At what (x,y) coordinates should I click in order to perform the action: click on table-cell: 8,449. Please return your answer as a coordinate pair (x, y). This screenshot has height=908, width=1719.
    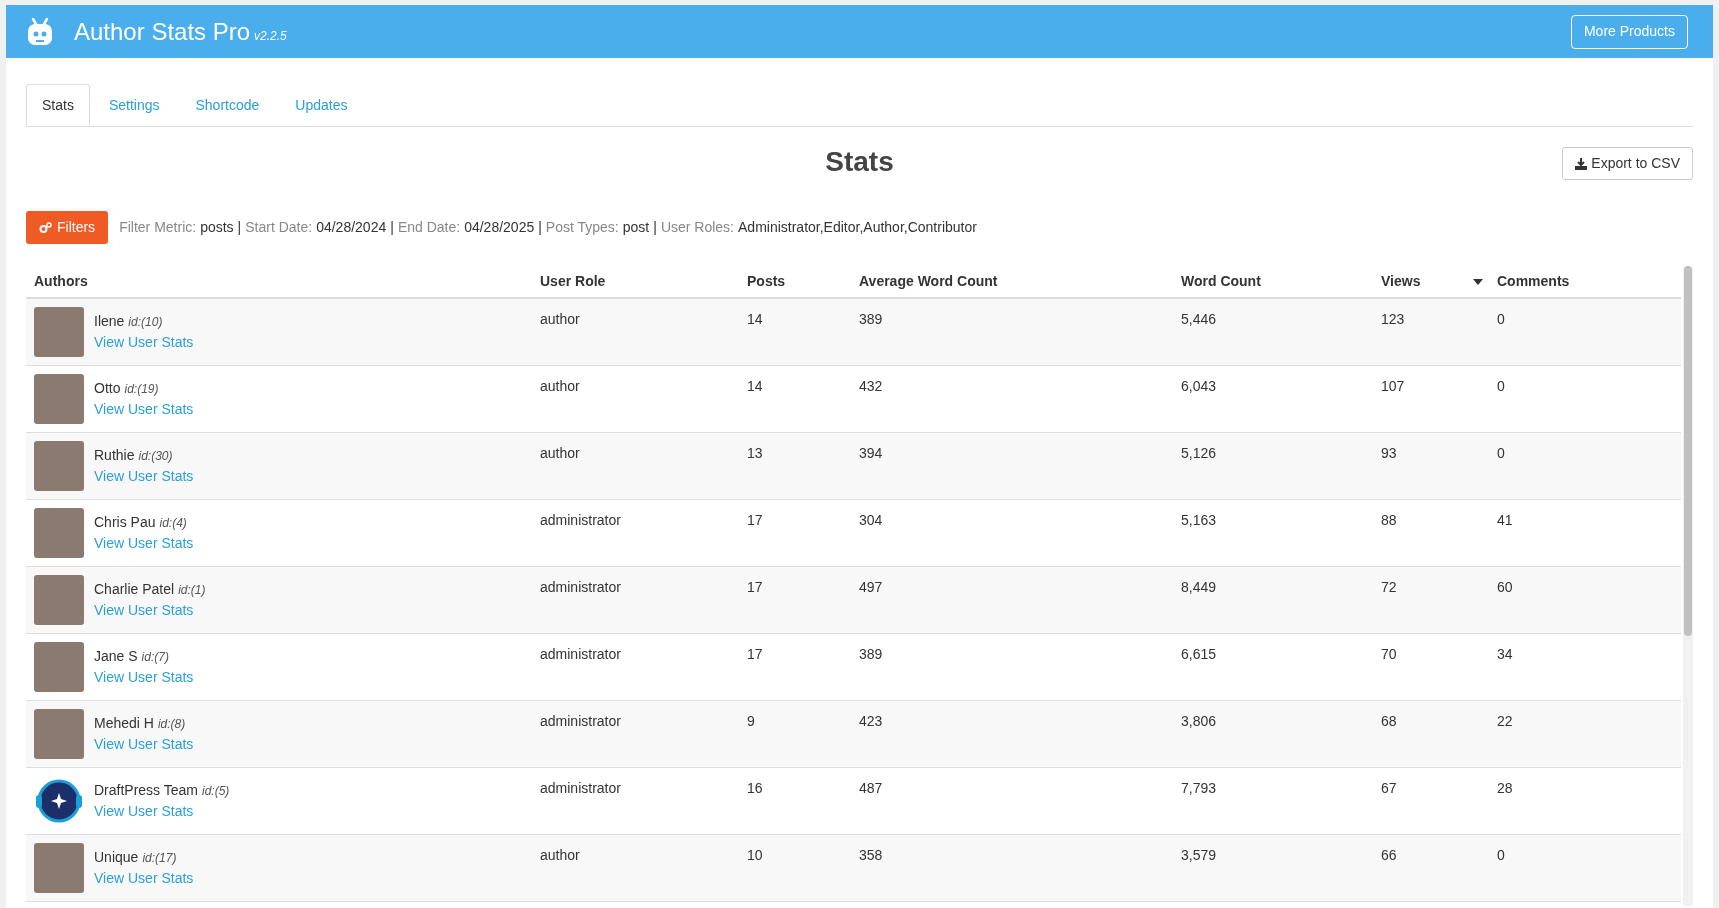
    Looking at the image, I should click on (1199, 587).